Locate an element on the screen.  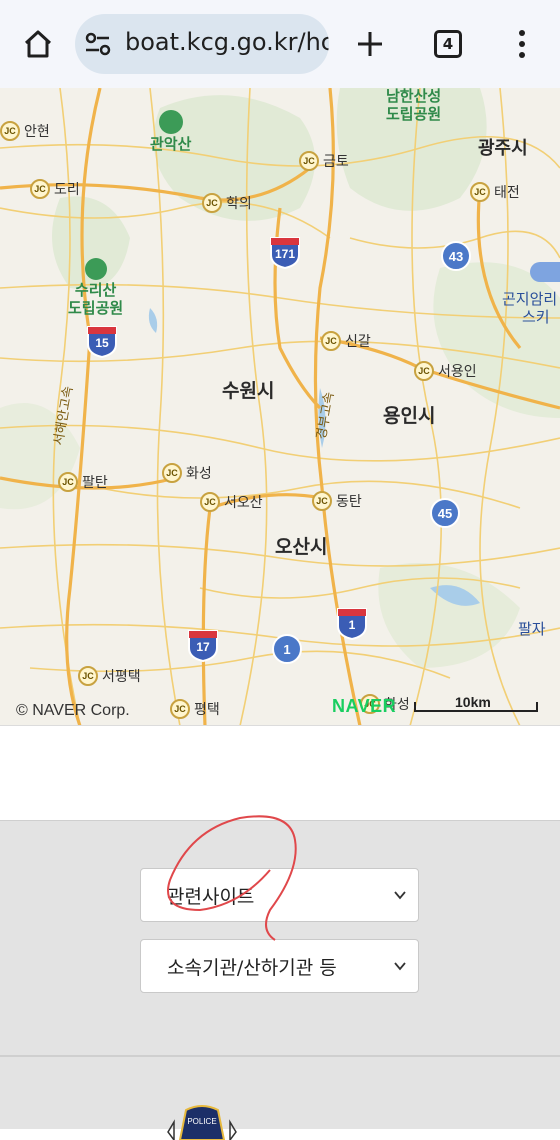
address-bar: boat.kcg.go.kr/hc is located at coordinates (202, 44).